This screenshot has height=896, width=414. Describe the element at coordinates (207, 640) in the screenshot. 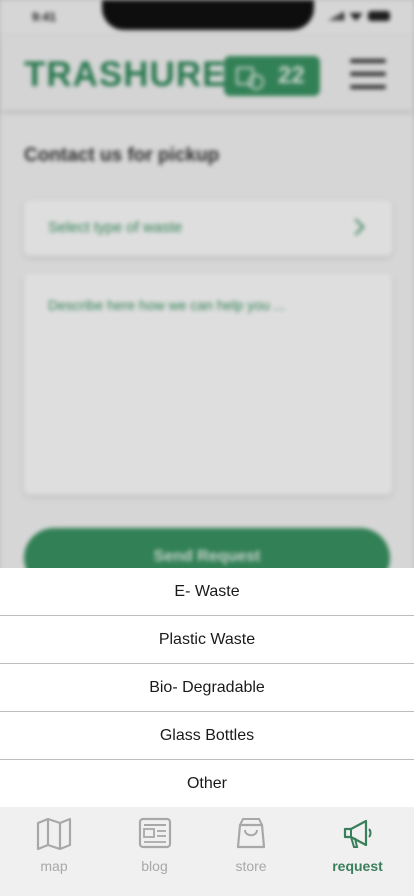

I see `option-plastic-waste: Plastic Waste` at that location.